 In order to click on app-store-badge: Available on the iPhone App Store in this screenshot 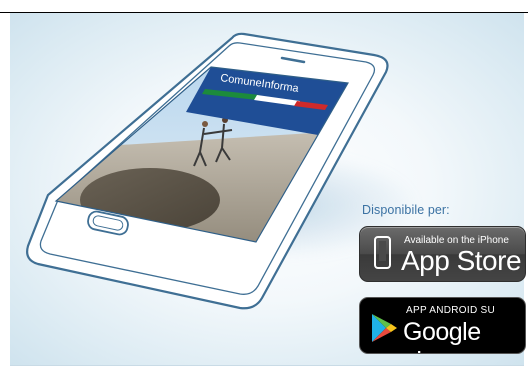, I will do `click(442, 254)`.